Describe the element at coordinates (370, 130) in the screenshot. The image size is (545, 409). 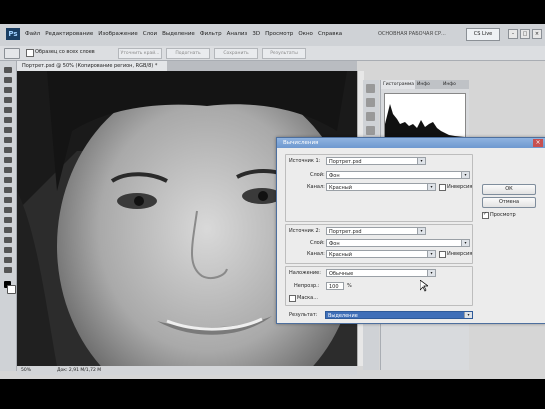
I see `channels-panel-icon` at that location.